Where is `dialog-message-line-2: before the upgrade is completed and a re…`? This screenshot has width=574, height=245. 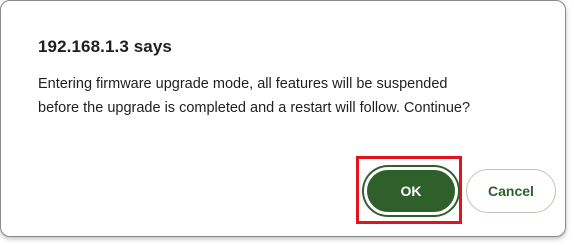 dialog-message-line-2: before the upgrade is completed and a re… is located at coordinates (254, 108).